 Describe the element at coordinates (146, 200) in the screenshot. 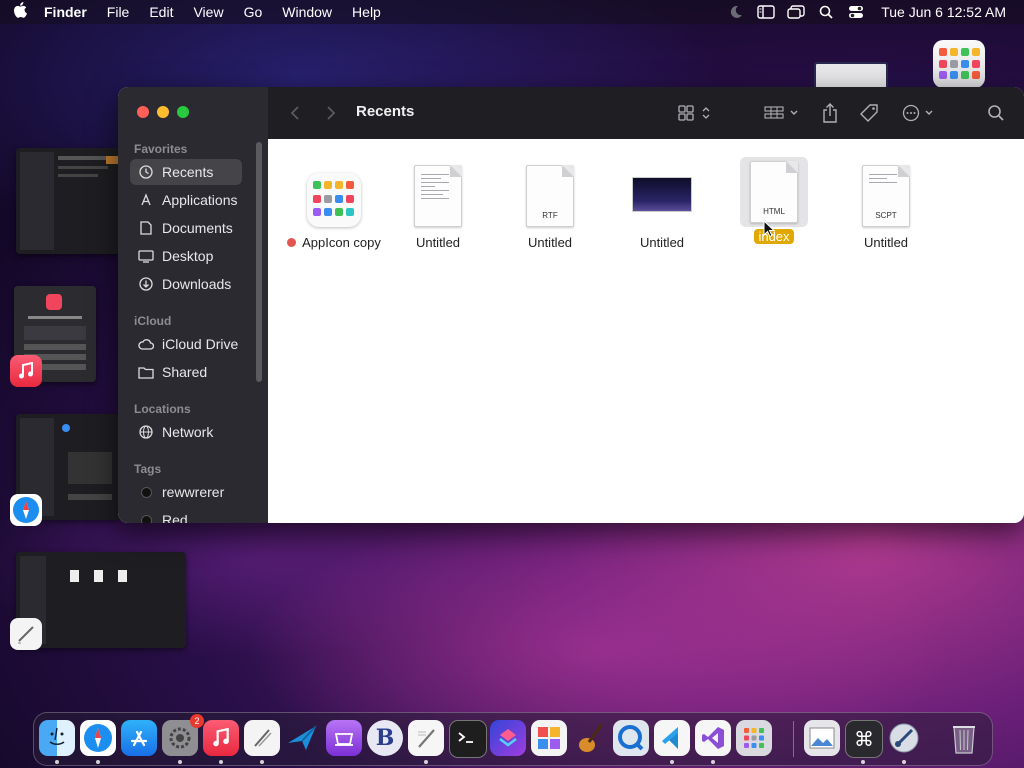

I see `applications-icon` at that location.